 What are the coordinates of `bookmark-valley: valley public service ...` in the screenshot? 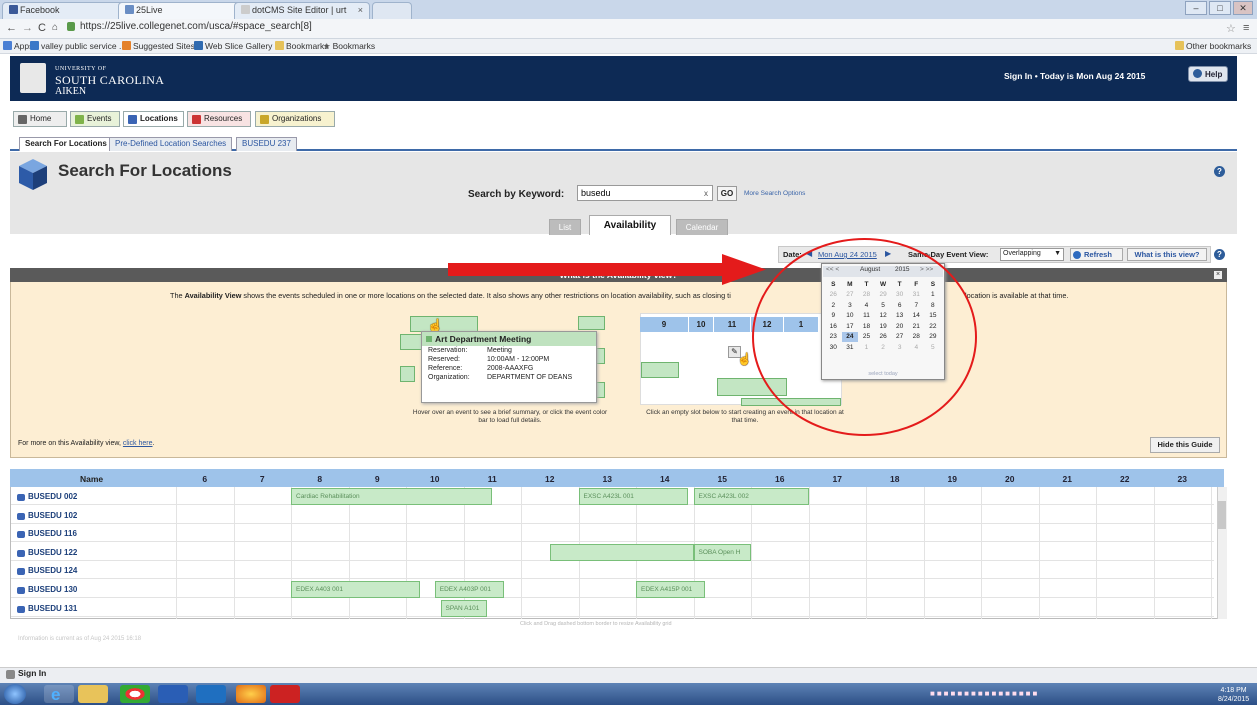 It's located at (78, 46).